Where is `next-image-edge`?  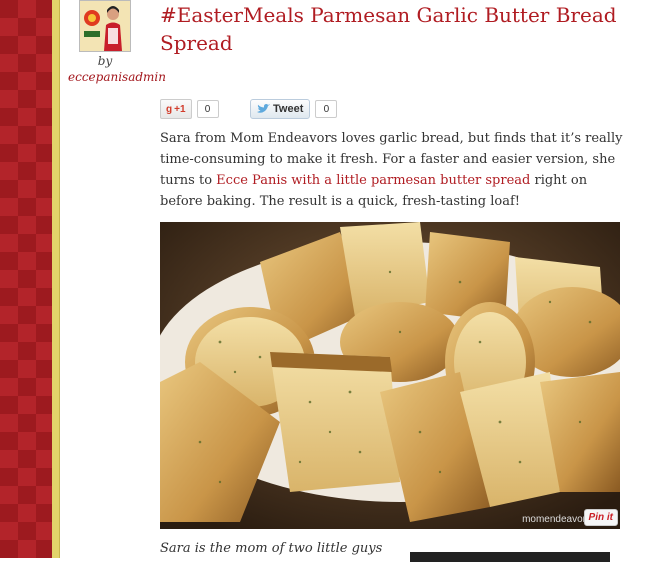
next-image-edge is located at coordinates (510, 557).